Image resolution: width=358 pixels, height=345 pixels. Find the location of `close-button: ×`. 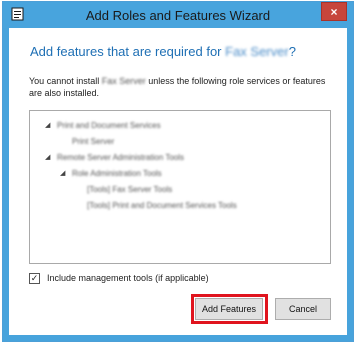

close-button: × is located at coordinates (334, 11).